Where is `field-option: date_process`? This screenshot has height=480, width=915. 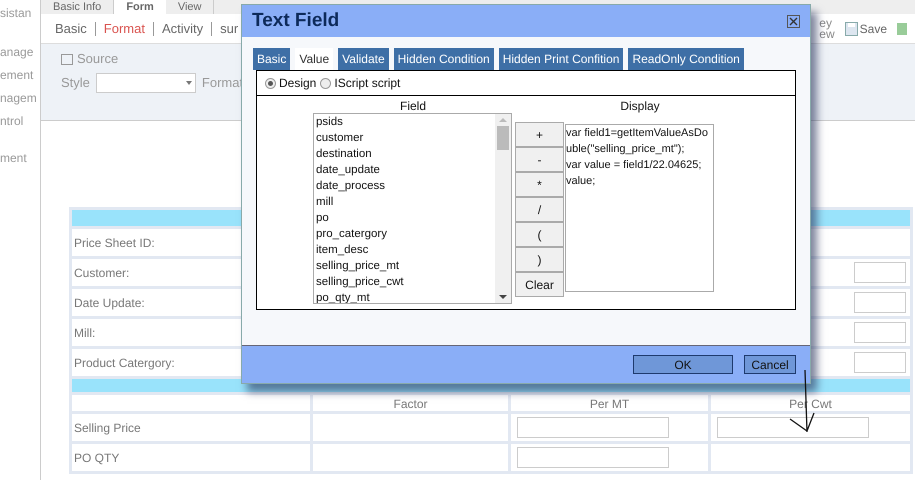 field-option: date_process is located at coordinates (405, 186).